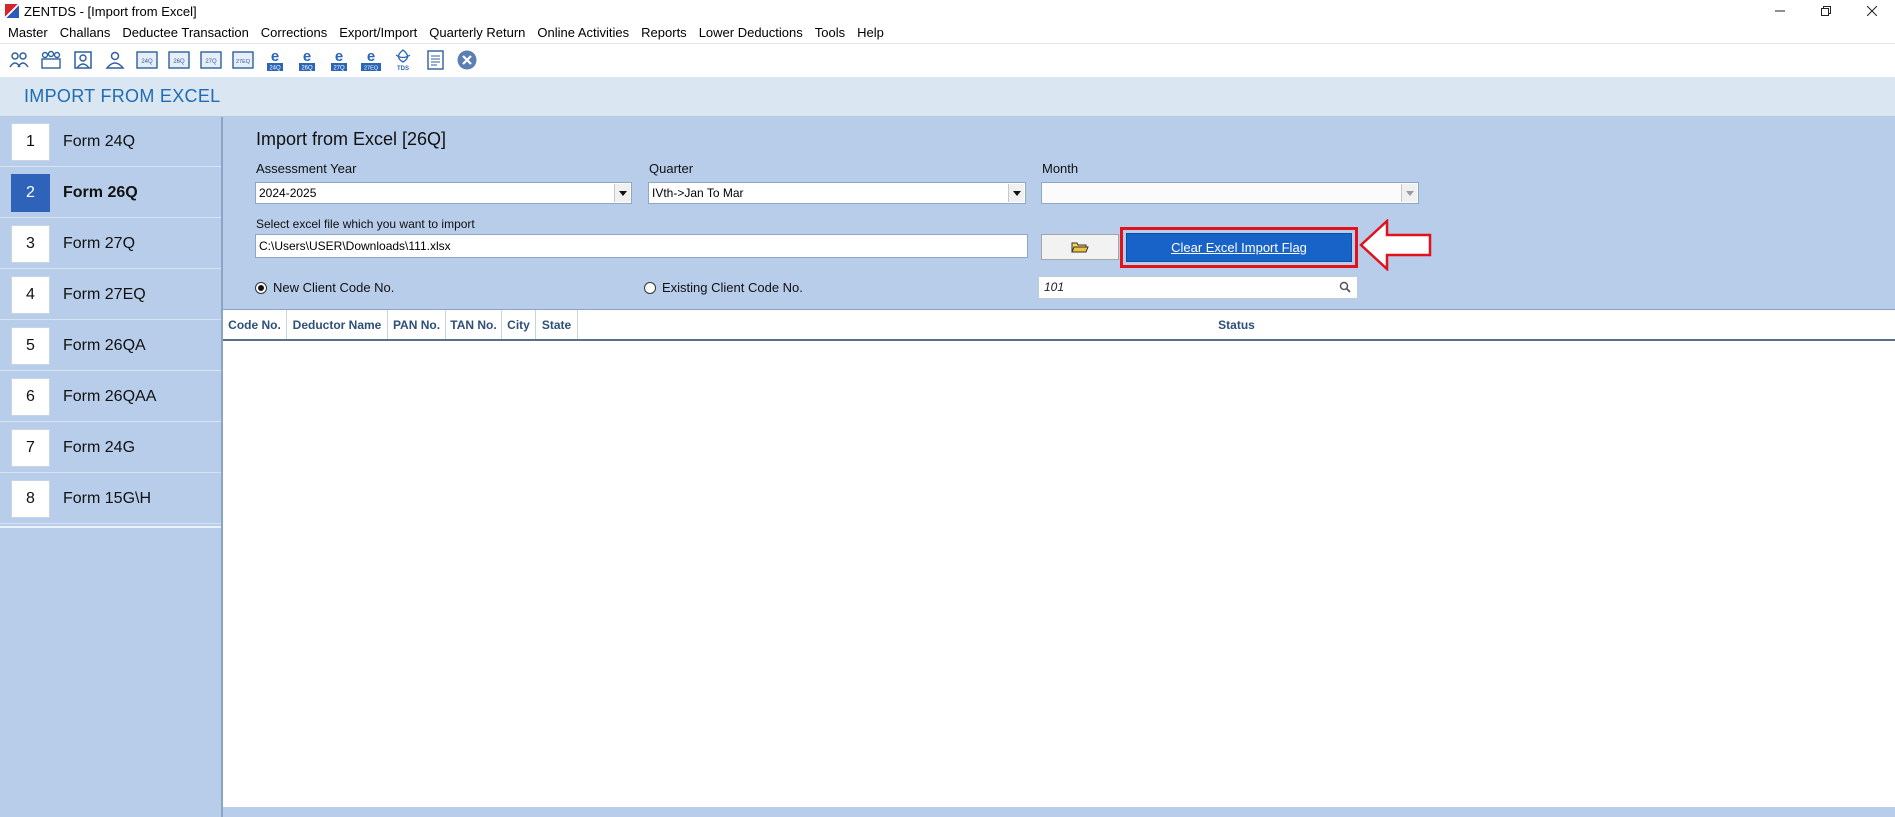 The image size is (1895, 817). I want to click on form-26q-icon: 26Q, so click(179, 60).